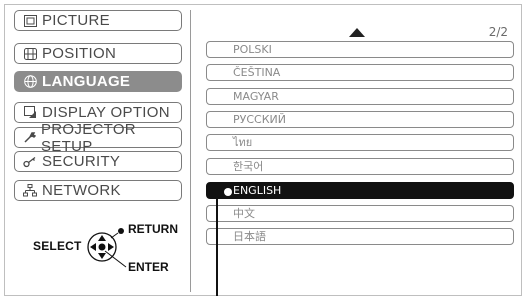 The height and width of the screenshot is (300, 528). I want to click on menu-item-label: PROJECTOR SETUP, so click(88, 137).